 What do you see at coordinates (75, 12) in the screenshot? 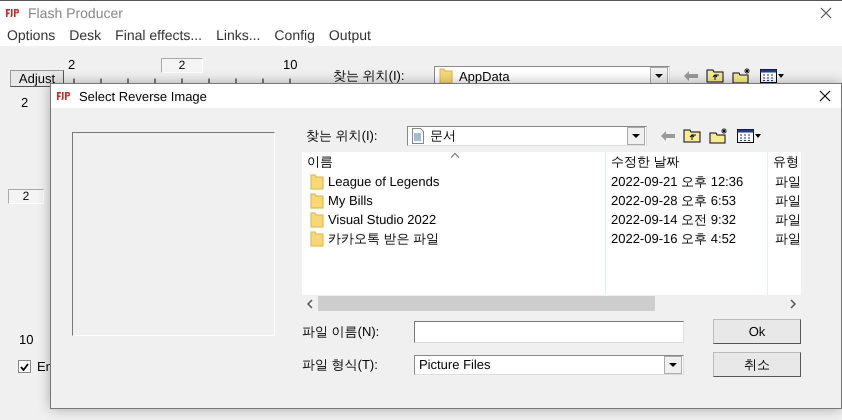
I see `window-title: Flash Producer` at bounding box center [75, 12].